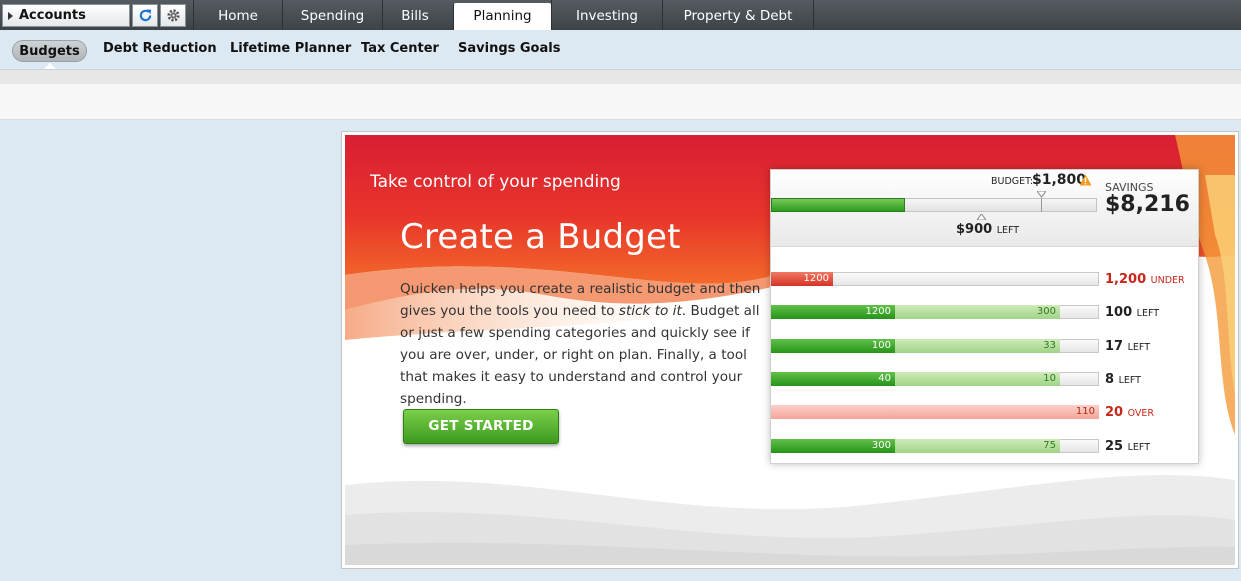 The width and height of the screenshot is (1241, 581). What do you see at coordinates (650, 311) in the screenshot?
I see `desc-emphasis: stick to it` at bounding box center [650, 311].